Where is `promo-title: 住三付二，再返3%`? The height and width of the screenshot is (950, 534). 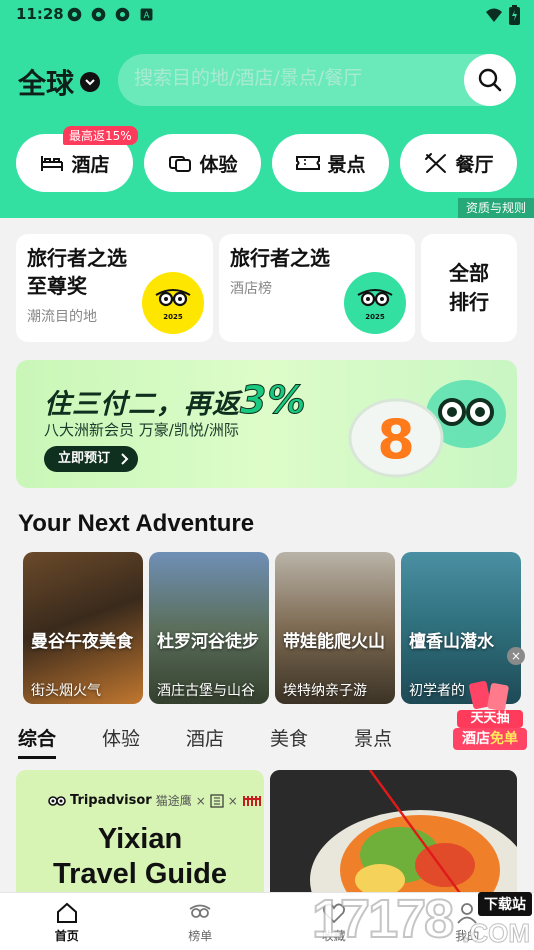 promo-title: 住三付二，再返3% is located at coordinates (175, 400).